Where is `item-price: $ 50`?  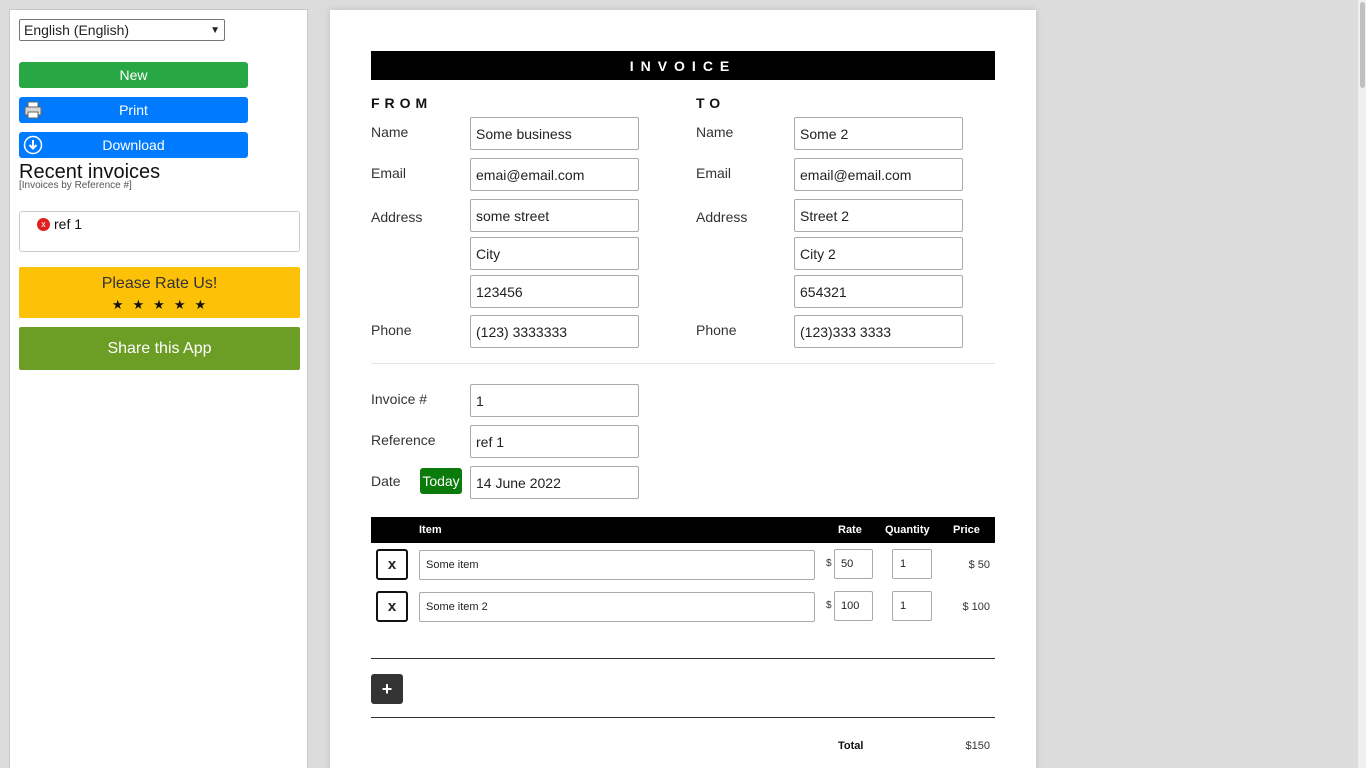 item-price: $ 50 is located at coordinates (979, 565).